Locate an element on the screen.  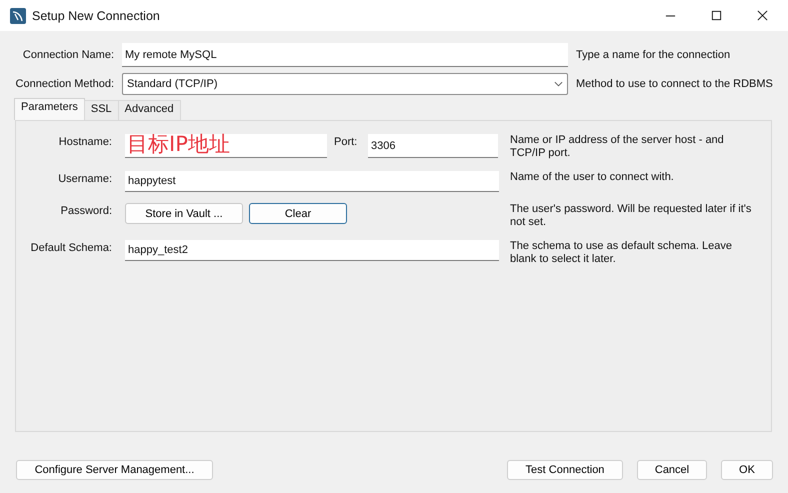
maximize-icon is located at coordinates (716, 15).